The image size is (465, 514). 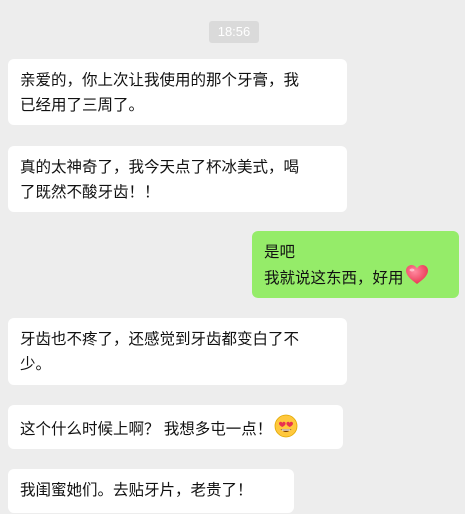 What do you see at coordinates (177, 179) in the screenshot?
I see `message-bubble-received: 真的太神奇了，我今天点了杯冰美式，喝 了既然不酸牙齿！！` at bounding box center [177, 179].